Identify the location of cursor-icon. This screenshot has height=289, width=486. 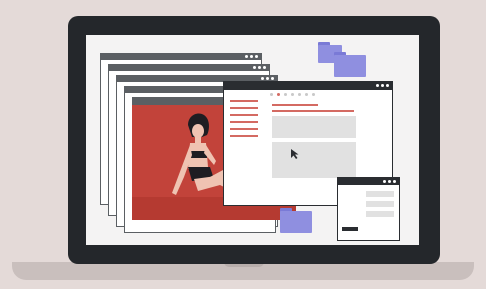
(295, 154).